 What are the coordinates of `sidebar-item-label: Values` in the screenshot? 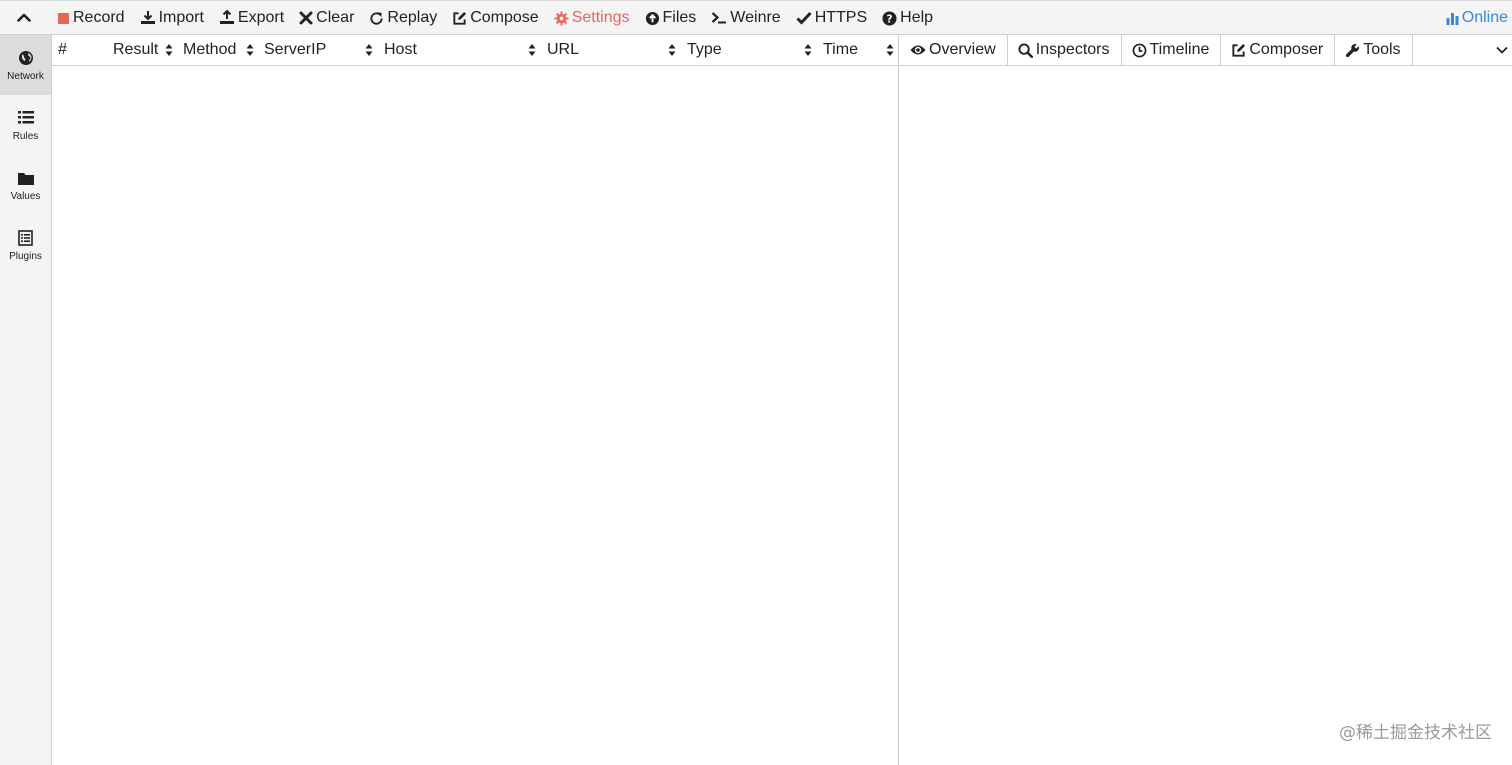 It's located at (25, 196).